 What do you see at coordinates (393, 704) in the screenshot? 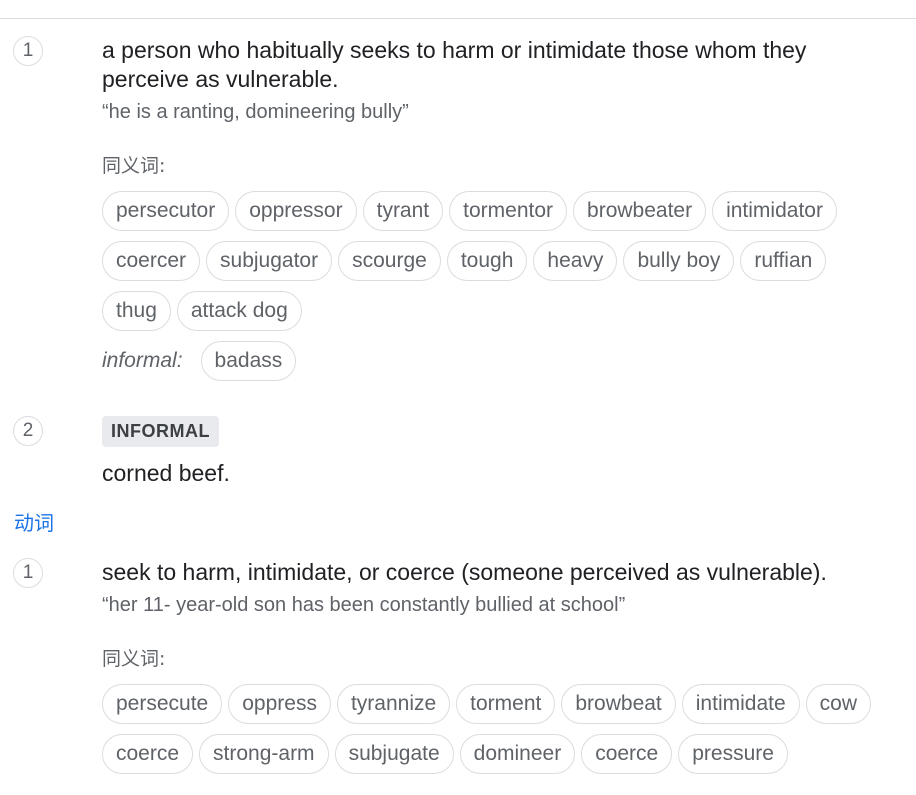
I see `synonym-chip: tyrannize` at bounding box center [393, 704].